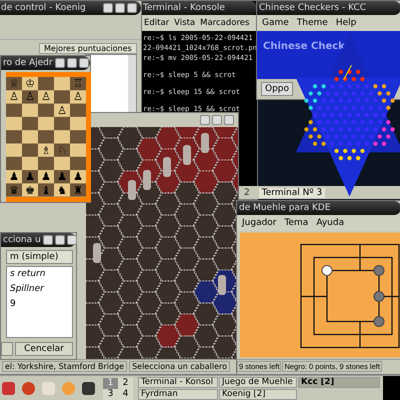 This screenshot has width=400, height=400. I want to click on text-line: Spillner, so click(28, 289).